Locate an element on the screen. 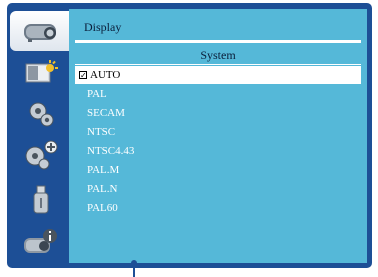 This screenshot has height=277, width=378. option-label: SECAM is located at coordinates (106, 113).